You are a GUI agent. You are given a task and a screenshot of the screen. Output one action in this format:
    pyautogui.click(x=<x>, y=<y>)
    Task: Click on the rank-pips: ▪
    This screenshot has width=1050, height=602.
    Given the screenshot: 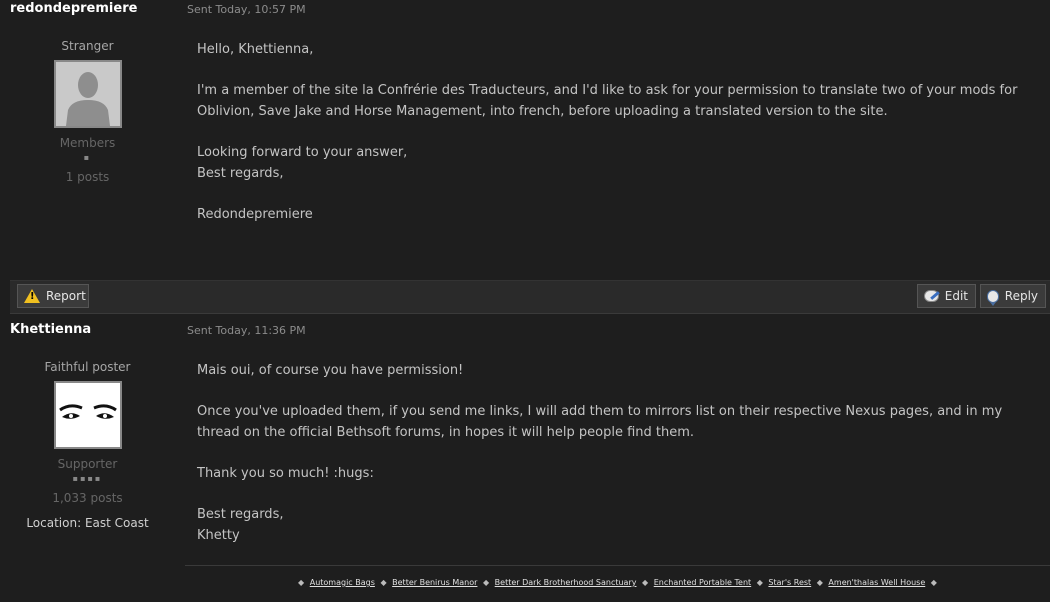 What is the action you would take?
    pyautogui.click(x=87, y=157)
    